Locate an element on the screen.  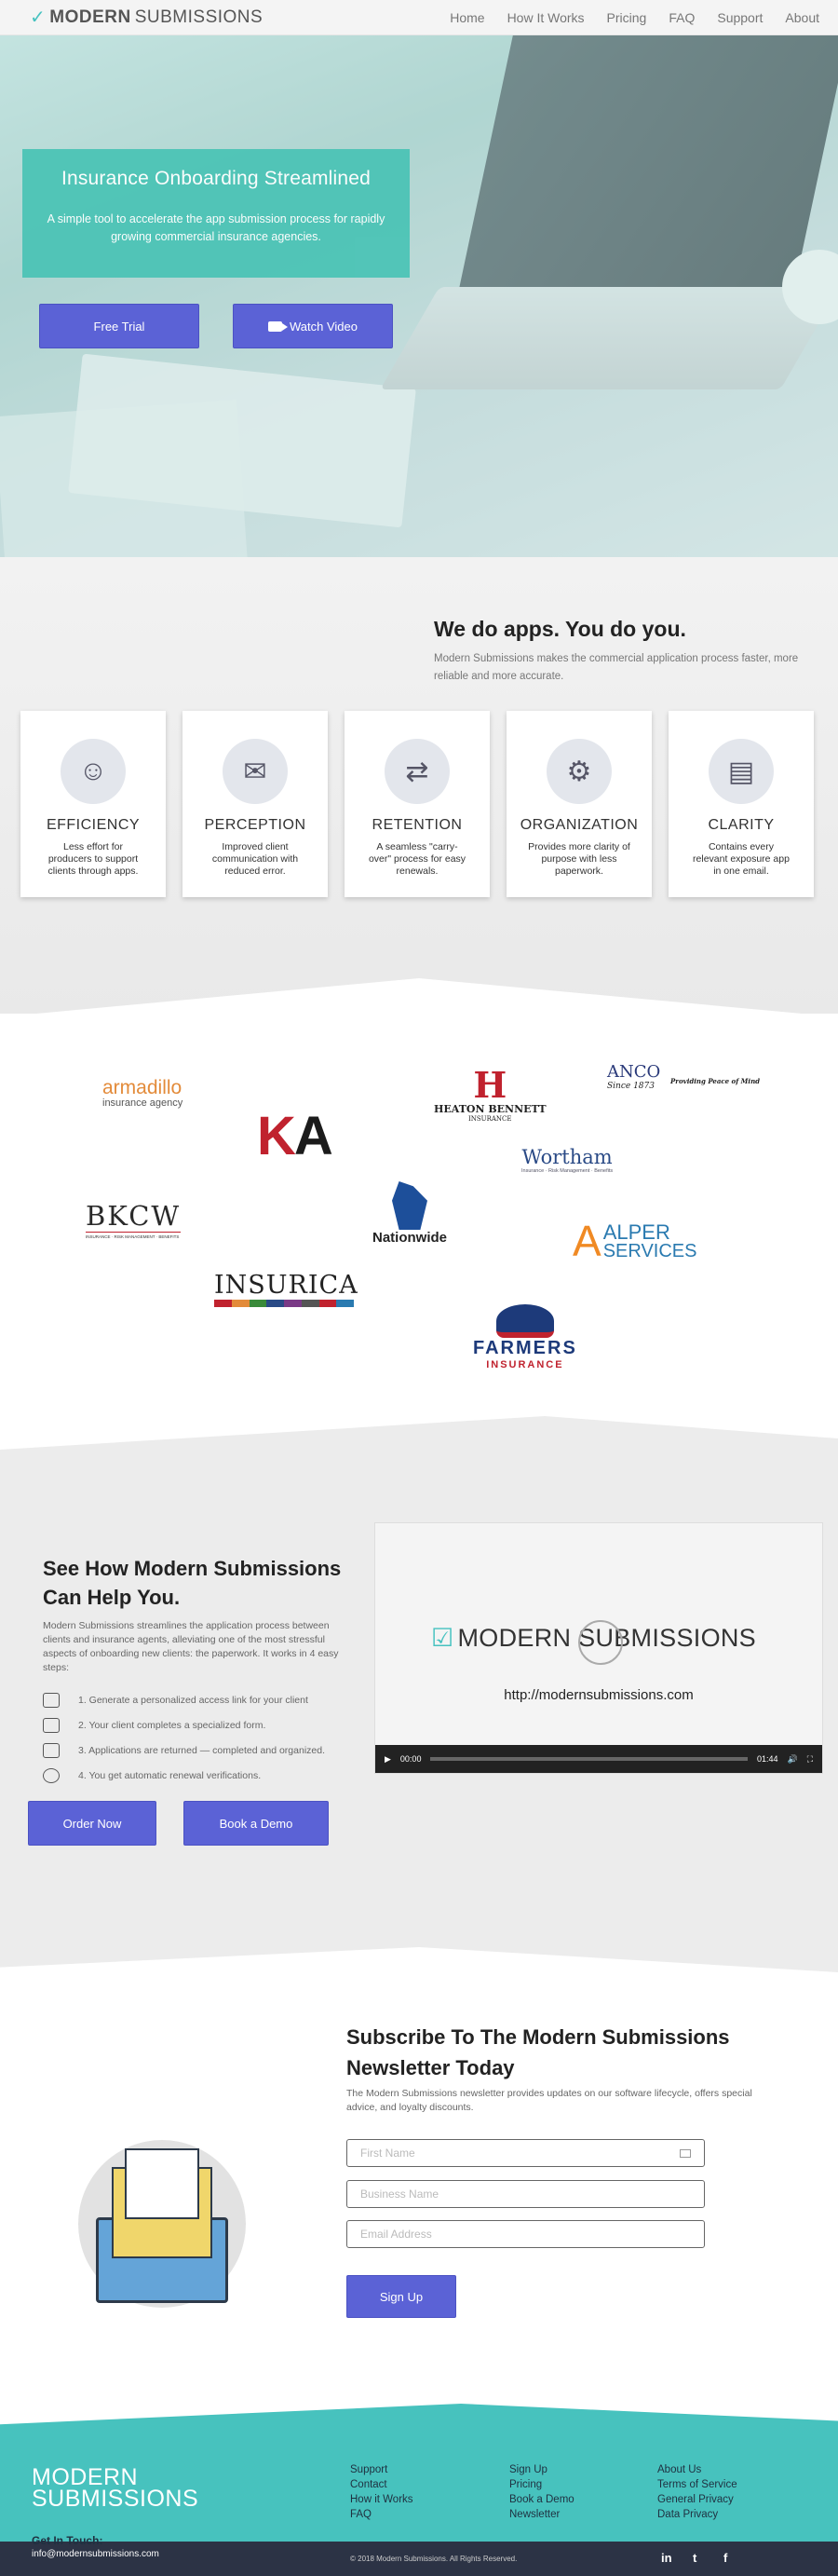
fullscreen-icon: ⛶ is located at coordinates (810, 1759).